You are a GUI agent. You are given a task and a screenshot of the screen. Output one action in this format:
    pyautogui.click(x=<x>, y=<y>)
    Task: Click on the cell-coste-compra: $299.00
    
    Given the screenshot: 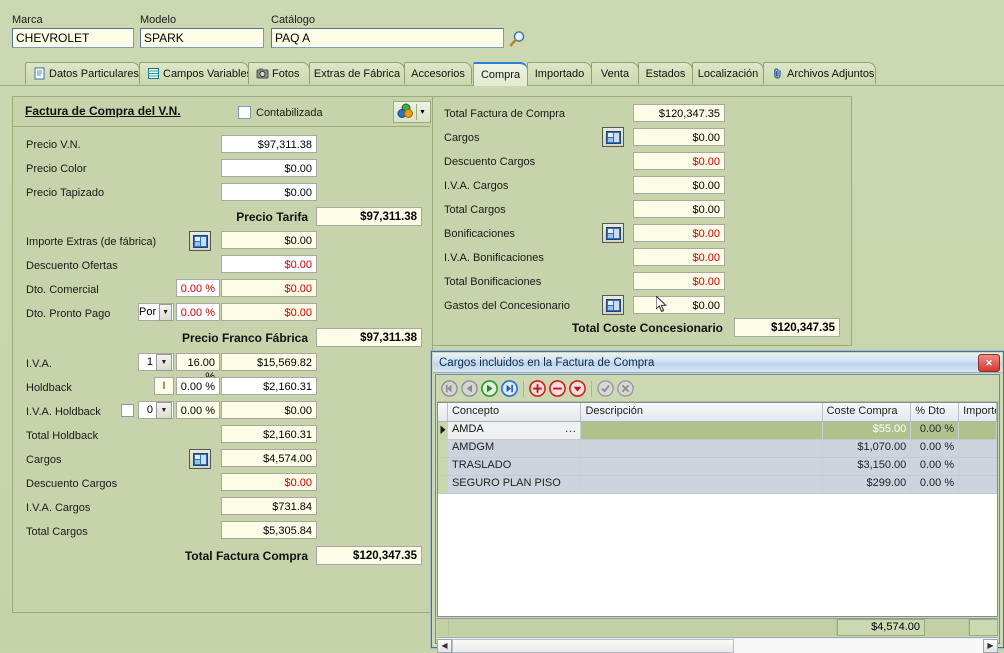 What is the action you would take?
    pyautogui.click(x=867, y=484)
    